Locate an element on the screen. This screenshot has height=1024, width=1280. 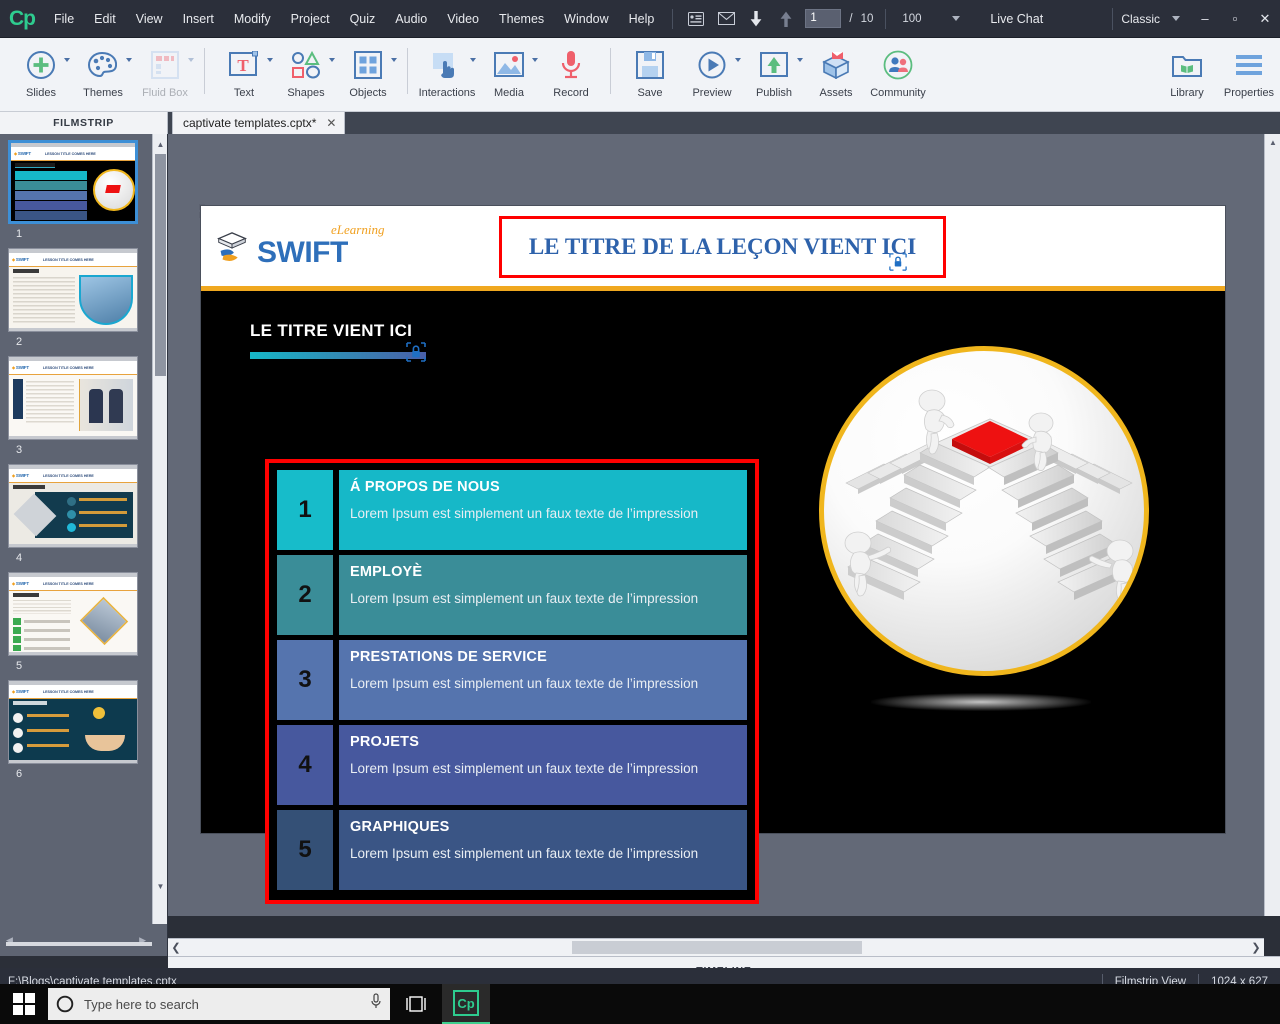
menu-item-modify: Modify is located at coordinates (252, 19).